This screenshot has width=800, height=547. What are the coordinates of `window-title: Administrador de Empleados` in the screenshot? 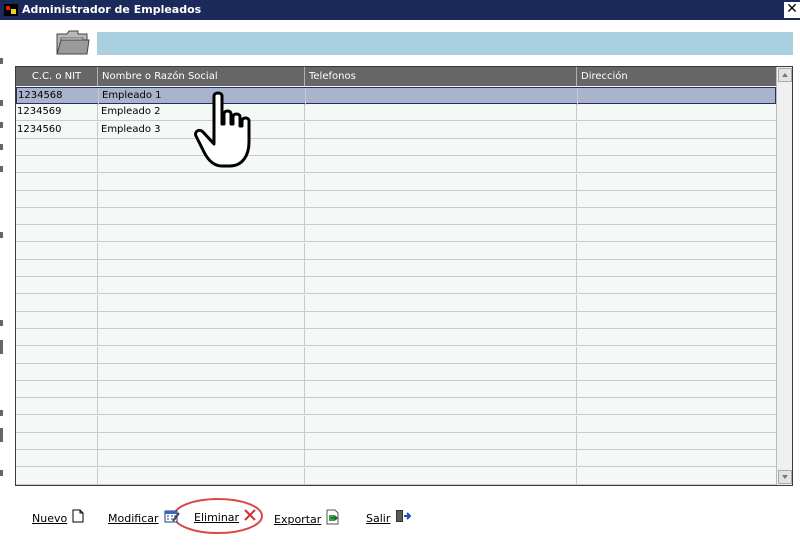 It's located at (112, 9).